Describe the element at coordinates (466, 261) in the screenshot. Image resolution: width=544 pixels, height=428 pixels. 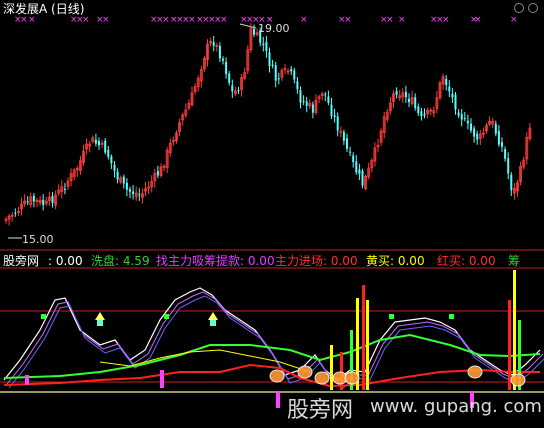
I see `indicator-hongmai: 红买: 0.00` at that location.